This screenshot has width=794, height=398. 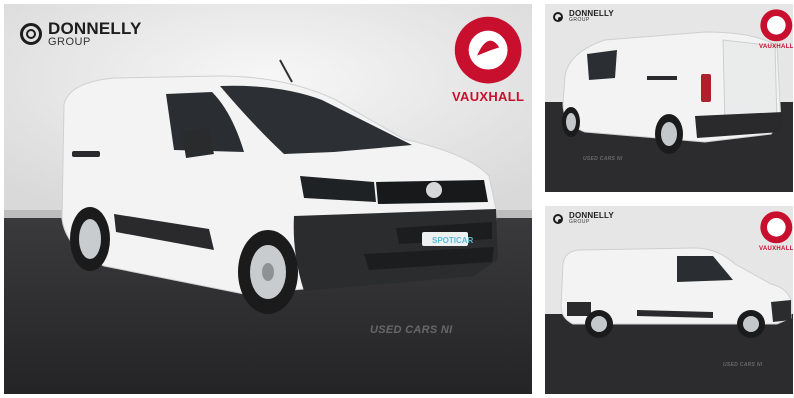 I want to click on thumbnail-rear: DONNELLY GROUP VAUXHALL USED CARS NI, so click(x=669, y=98).